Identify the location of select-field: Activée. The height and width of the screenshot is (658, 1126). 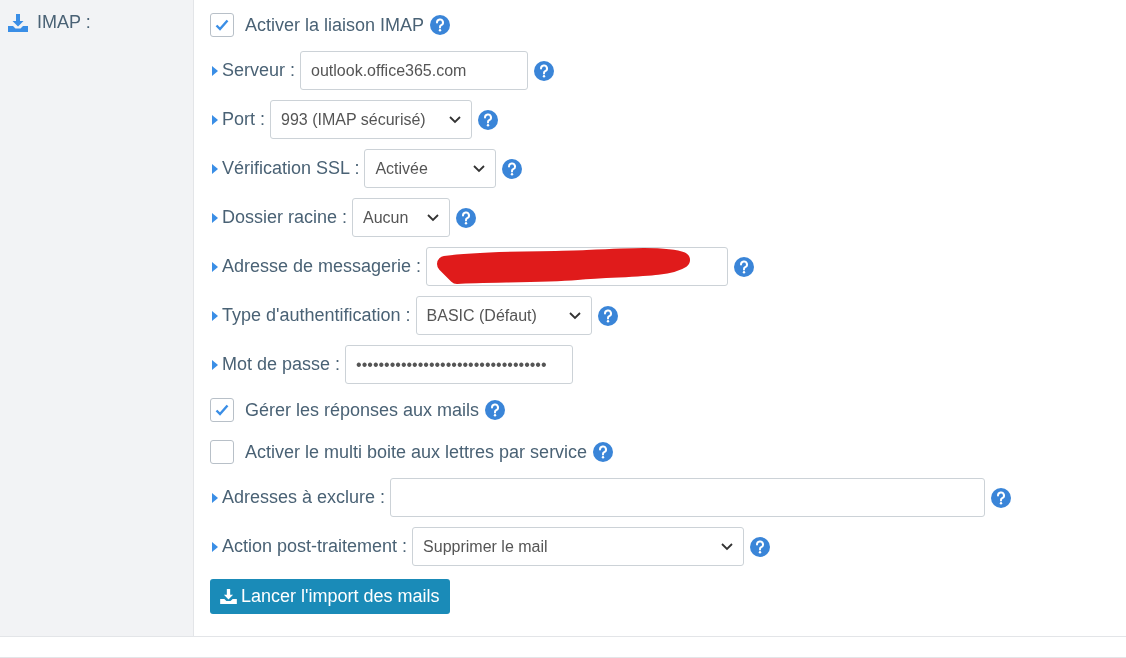
(430, 168).